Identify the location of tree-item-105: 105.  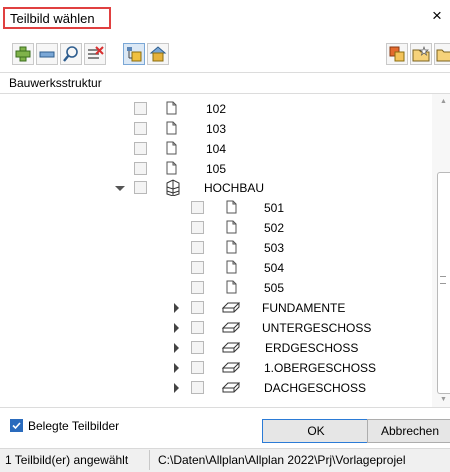
(215, 169).